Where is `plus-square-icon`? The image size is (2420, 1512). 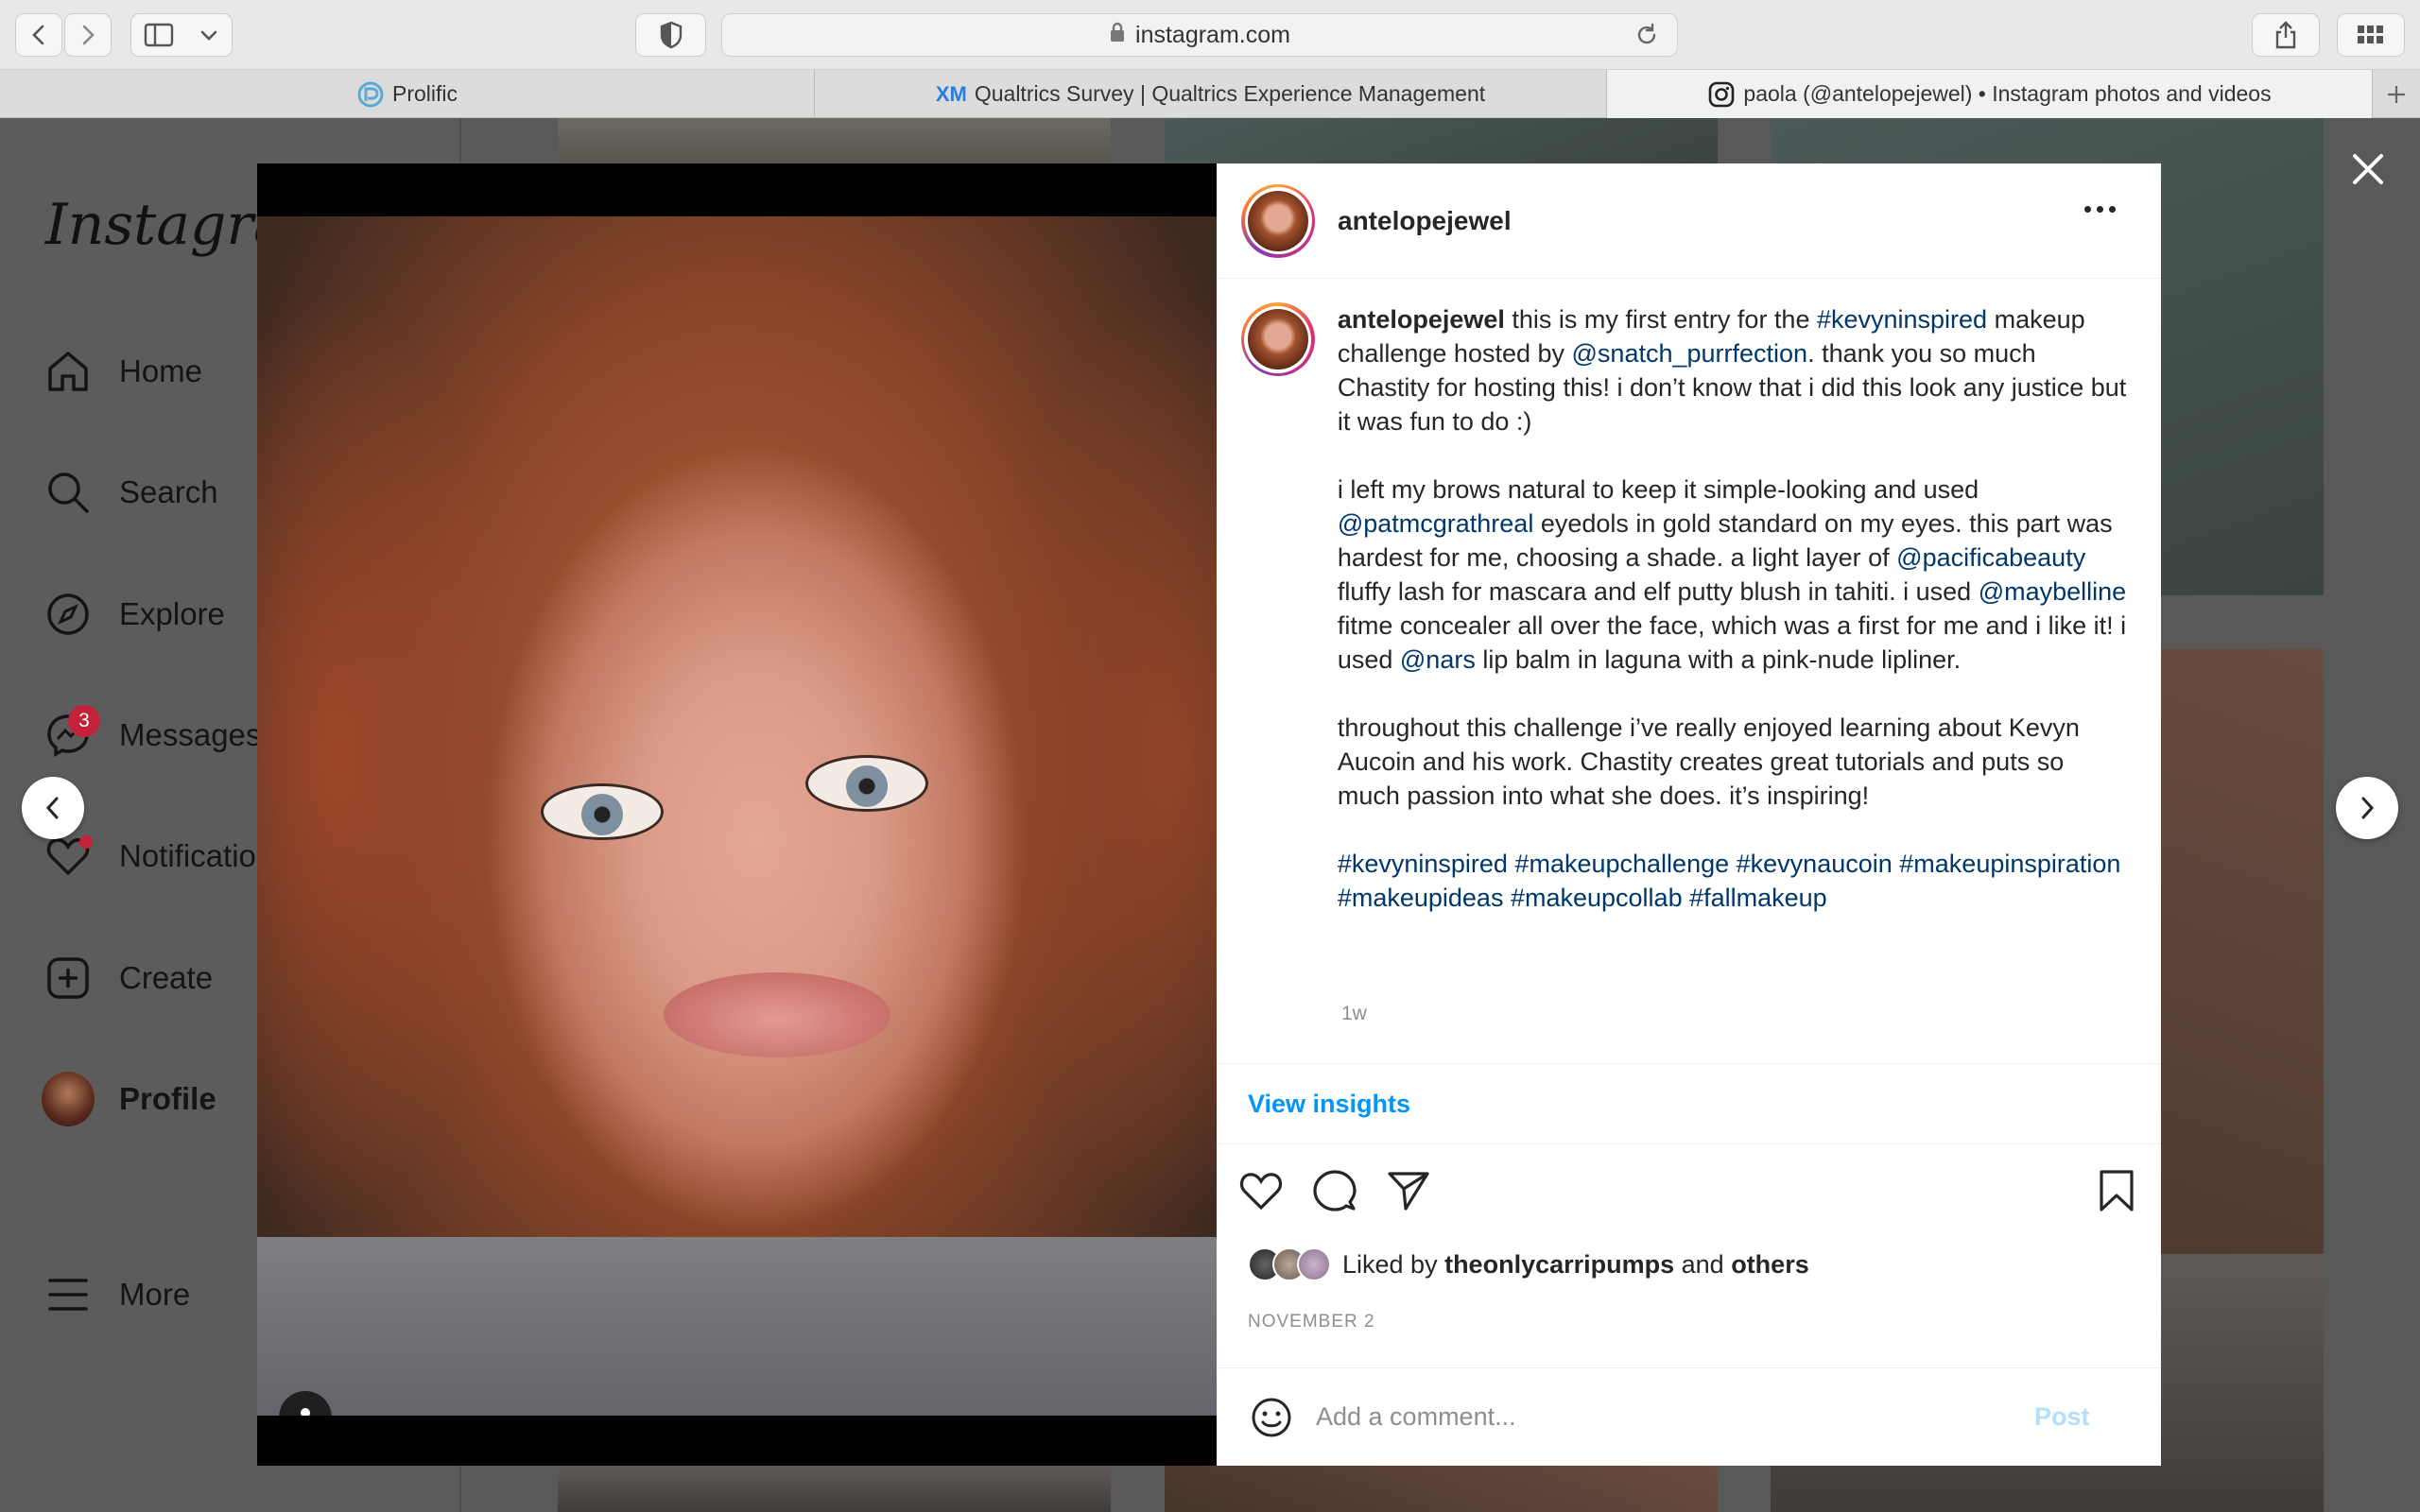 plus-square-icon is located at coordinates (68, 978).